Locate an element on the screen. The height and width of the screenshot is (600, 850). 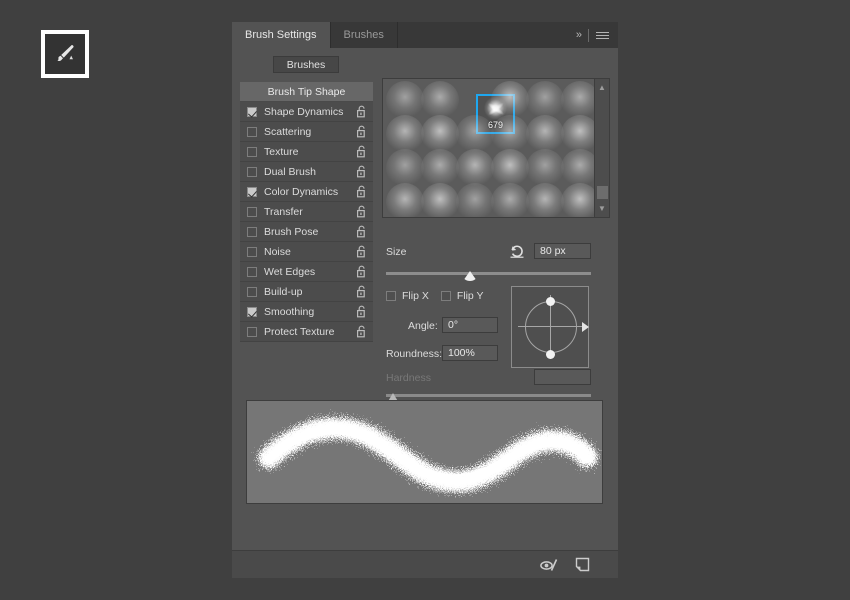
brush-option-texture: Texture is located at coordinates (306, 152).